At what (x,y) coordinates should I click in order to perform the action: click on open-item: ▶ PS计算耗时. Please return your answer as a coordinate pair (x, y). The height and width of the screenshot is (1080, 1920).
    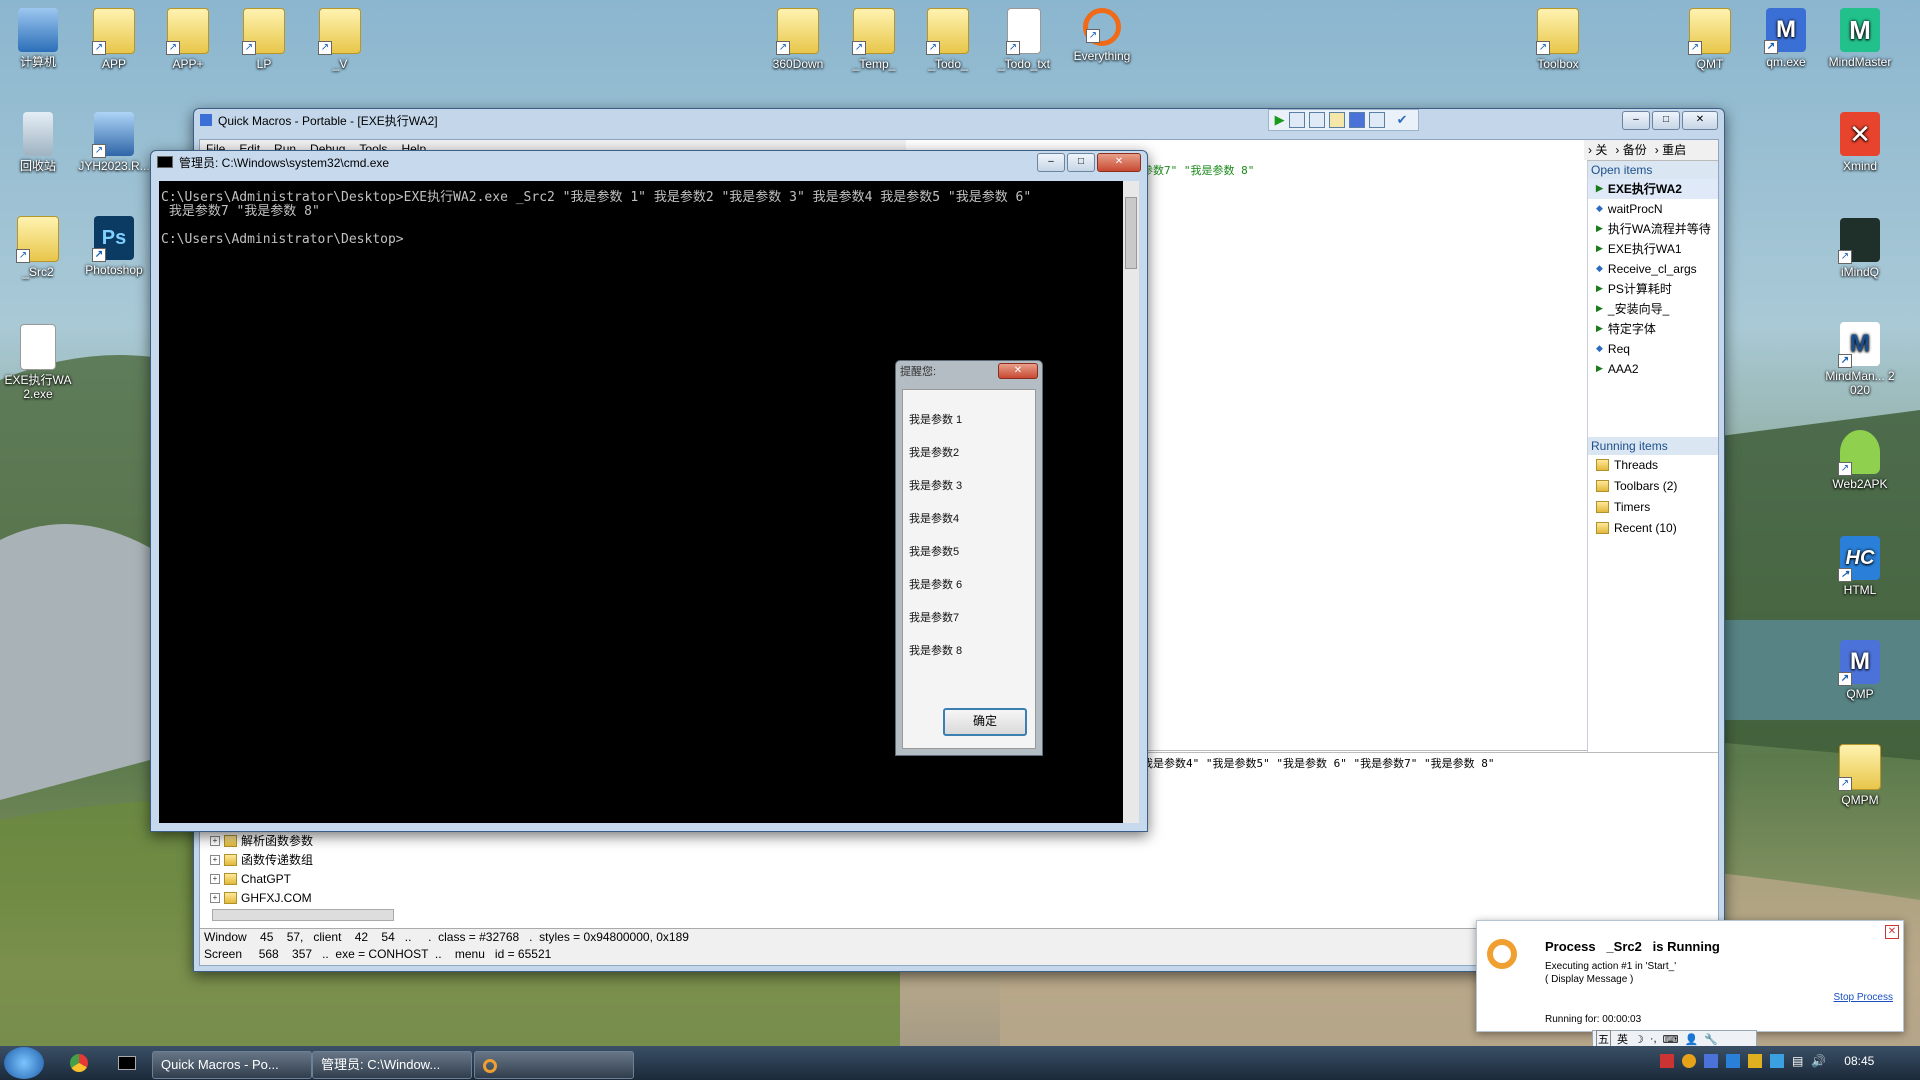
    Looking at the image, I should click on (1653, 289).